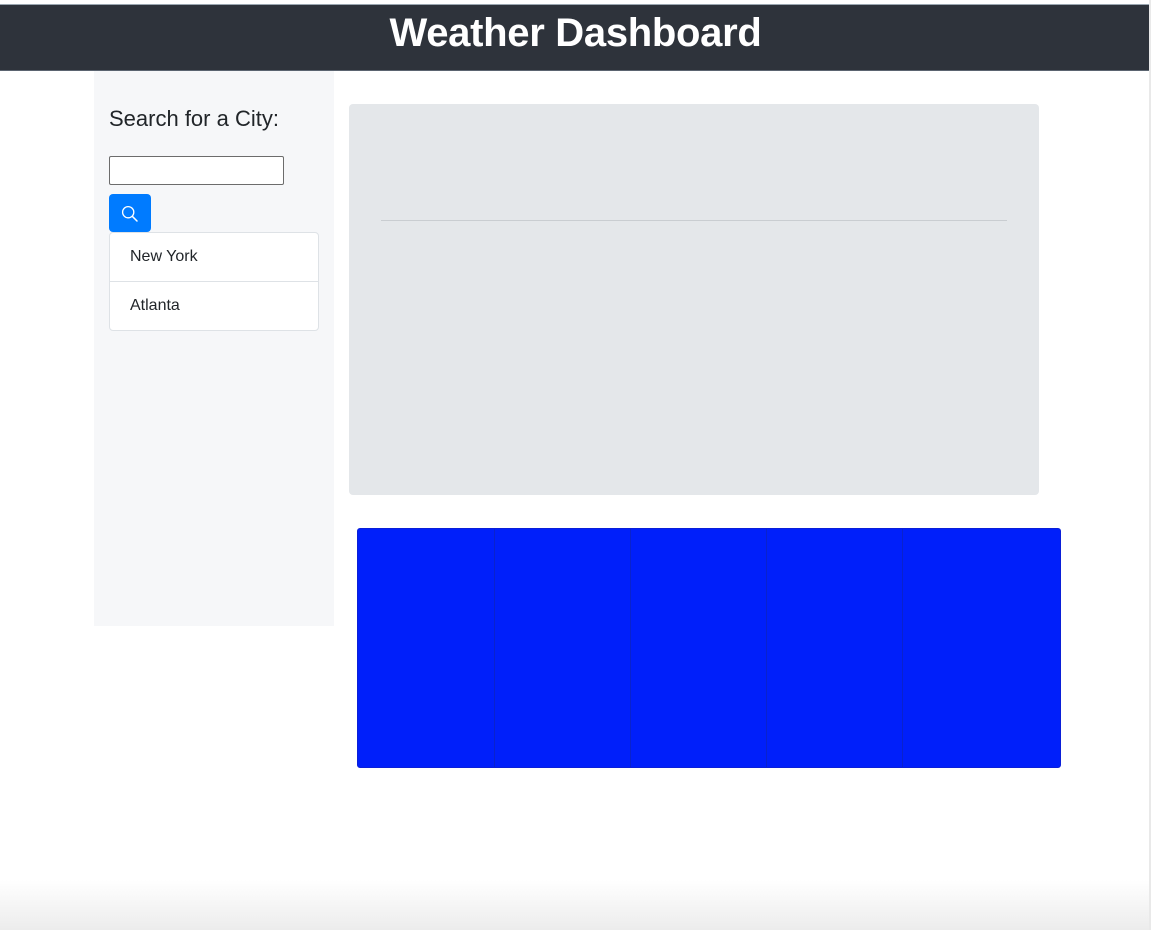  I want to click on search-button, so click(130, 213).